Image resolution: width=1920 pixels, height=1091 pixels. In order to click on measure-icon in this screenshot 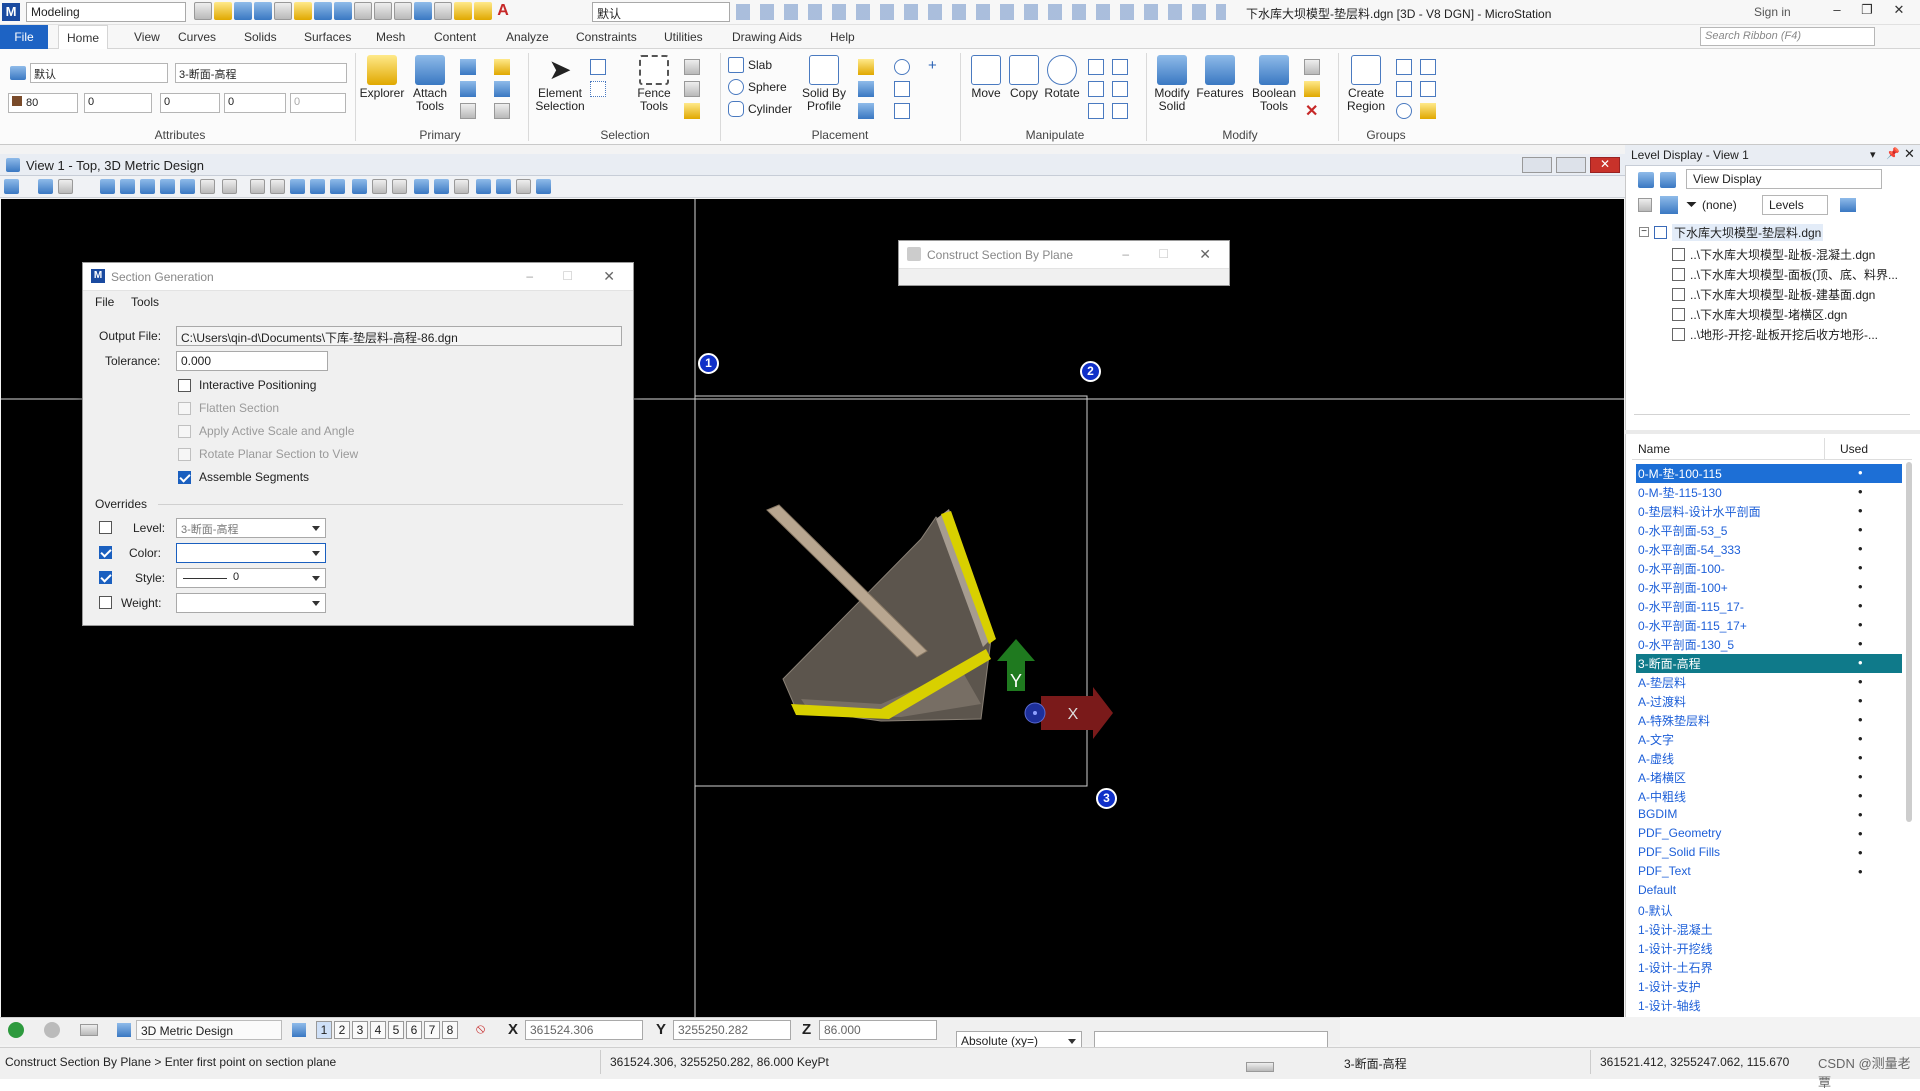, I will do `click(283, 11)`.